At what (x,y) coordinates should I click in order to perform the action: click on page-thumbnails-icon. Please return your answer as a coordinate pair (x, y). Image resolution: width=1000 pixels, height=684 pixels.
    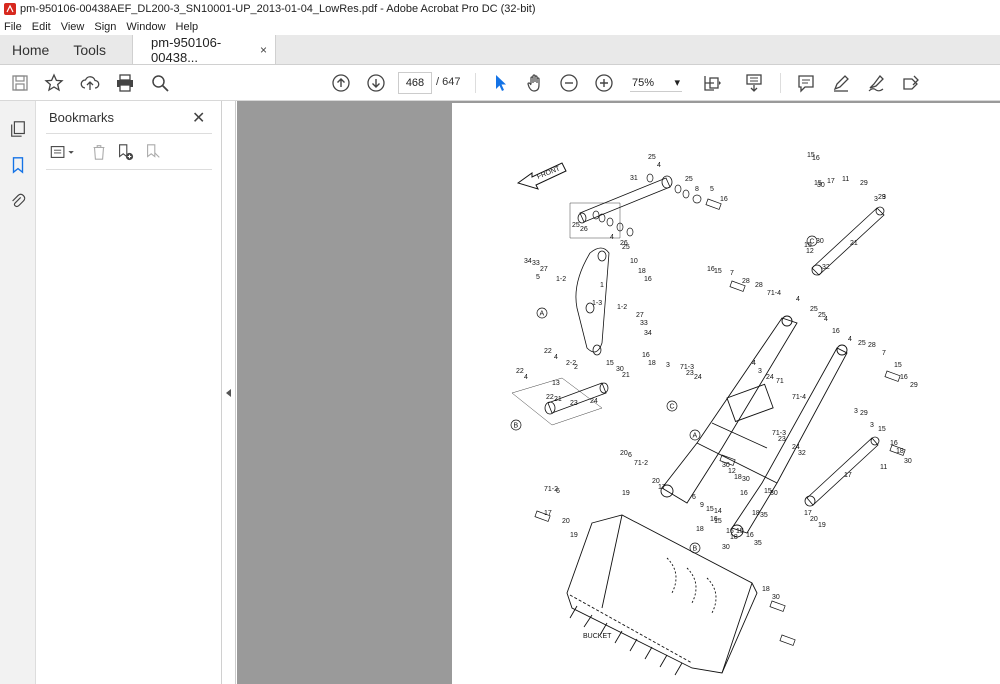
    Looking at the image, I should click on (18, 129).